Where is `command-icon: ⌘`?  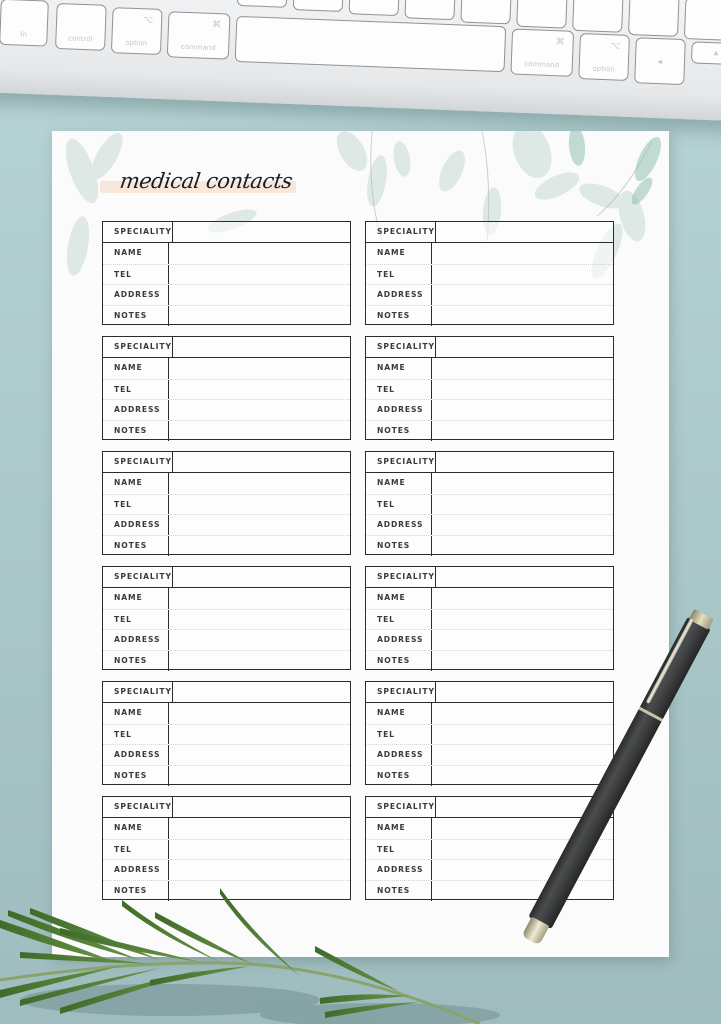 command-icon: ⌘ is located at coordinates (560, 42).